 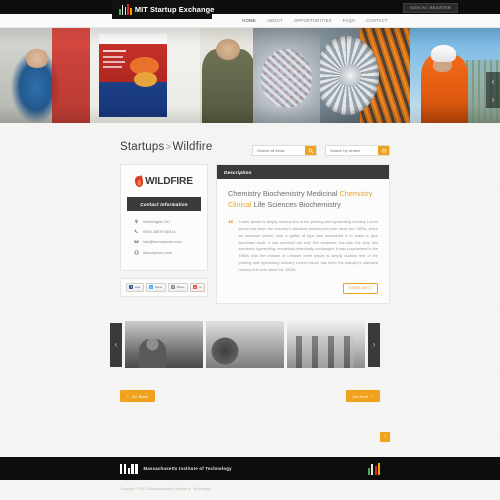 I want to click on gallery-next-button: ›, so click(x=374, y=344).